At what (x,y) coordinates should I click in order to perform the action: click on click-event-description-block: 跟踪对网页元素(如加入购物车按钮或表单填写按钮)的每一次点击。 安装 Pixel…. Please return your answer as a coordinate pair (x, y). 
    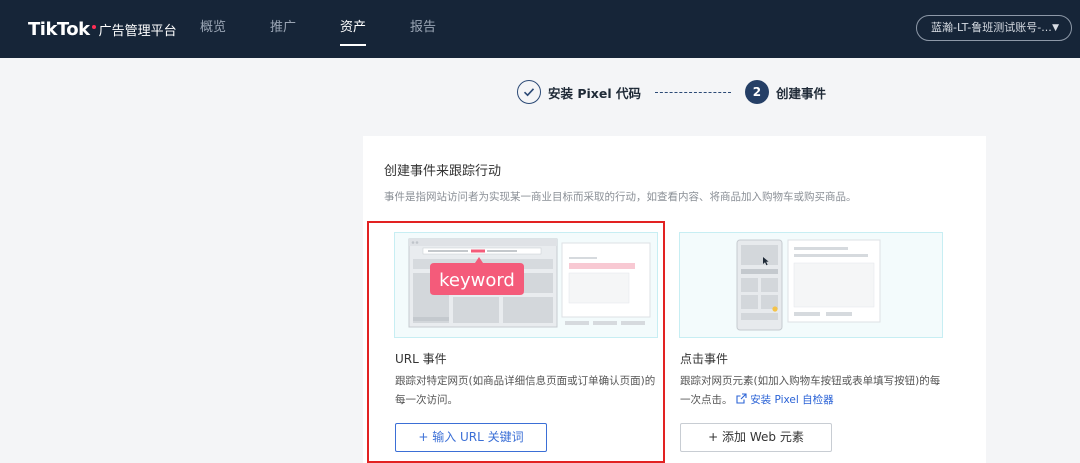
    Looking at the image, I should click on (813, 391).